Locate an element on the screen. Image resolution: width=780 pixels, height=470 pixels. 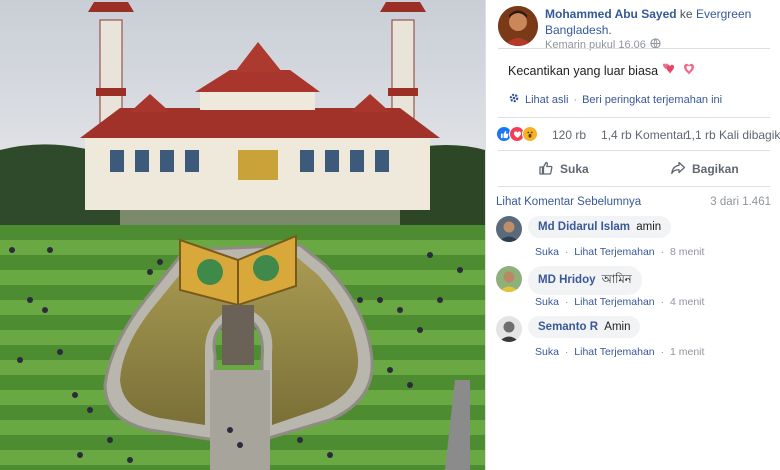
comment-bubble: Semanto R Amin is located at coordinates (584, 327).